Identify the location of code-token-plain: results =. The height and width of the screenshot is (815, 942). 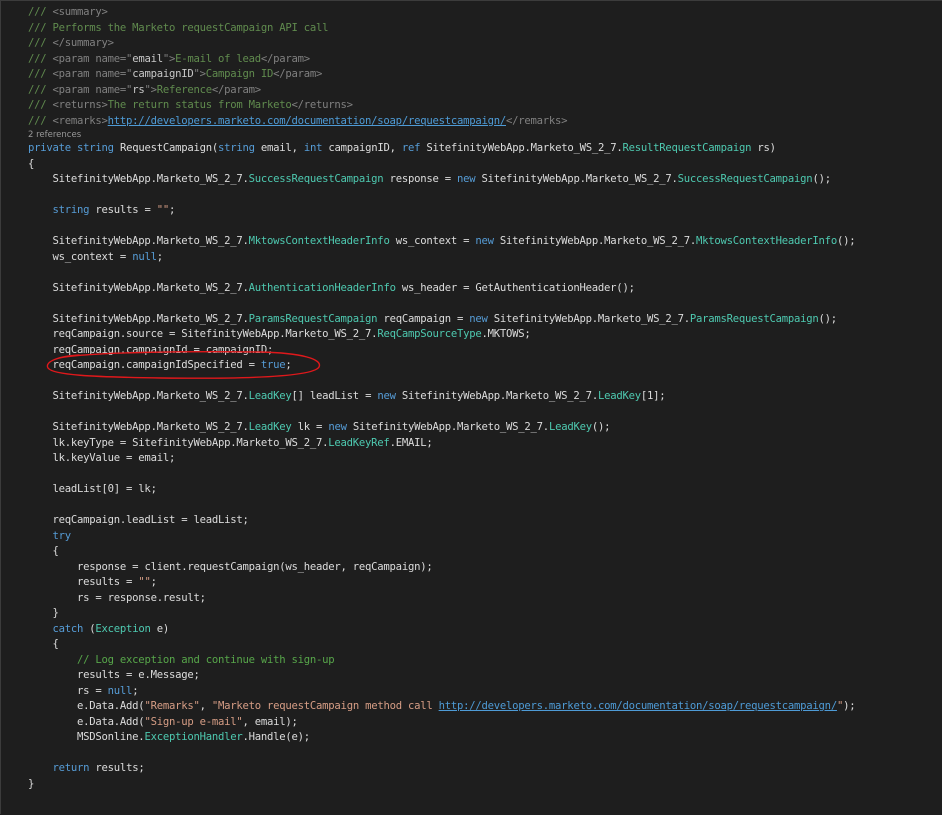
(123, 210).